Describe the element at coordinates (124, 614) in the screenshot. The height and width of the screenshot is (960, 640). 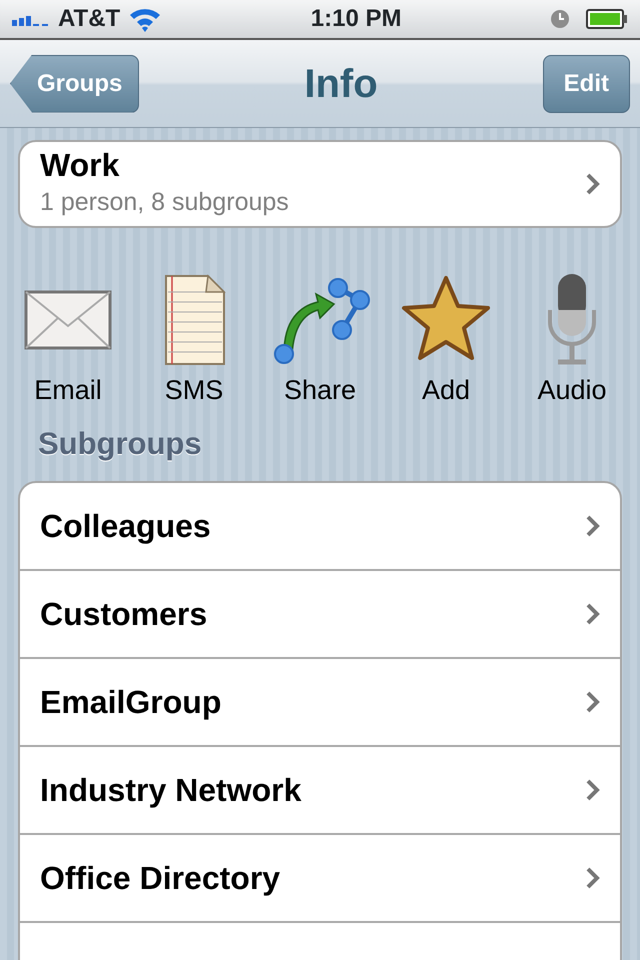
I see `subgroup-name: Customers` at that location.